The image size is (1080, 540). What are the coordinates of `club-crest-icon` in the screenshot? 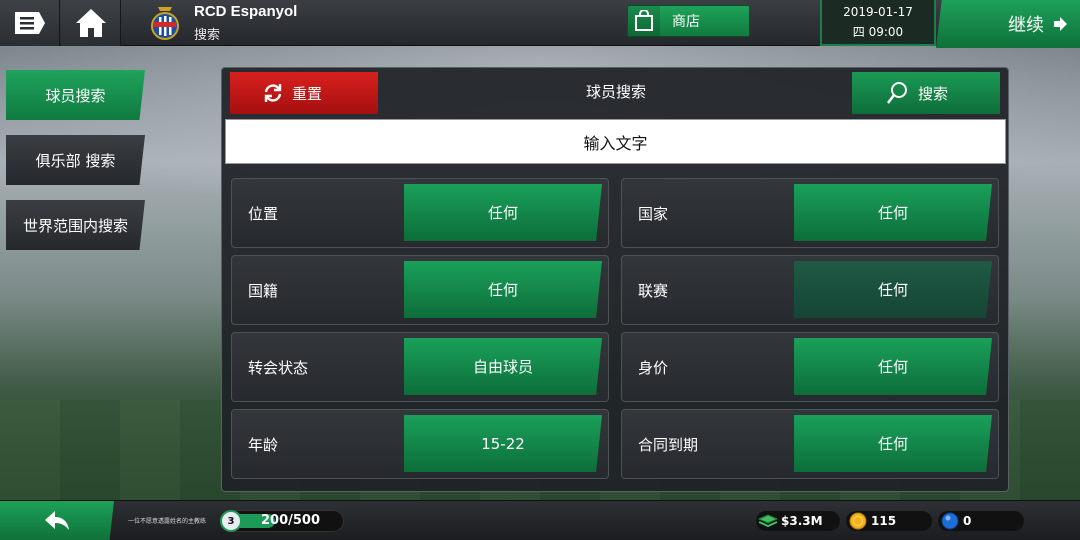 It's located at (165, 23).